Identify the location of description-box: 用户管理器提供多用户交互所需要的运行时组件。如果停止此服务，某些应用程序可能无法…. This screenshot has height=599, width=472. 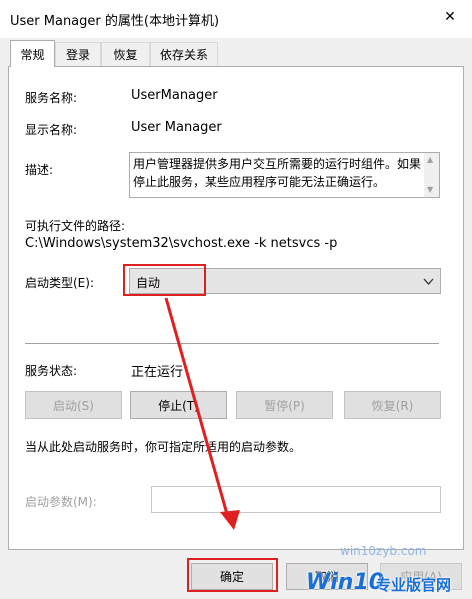
(284, 175).